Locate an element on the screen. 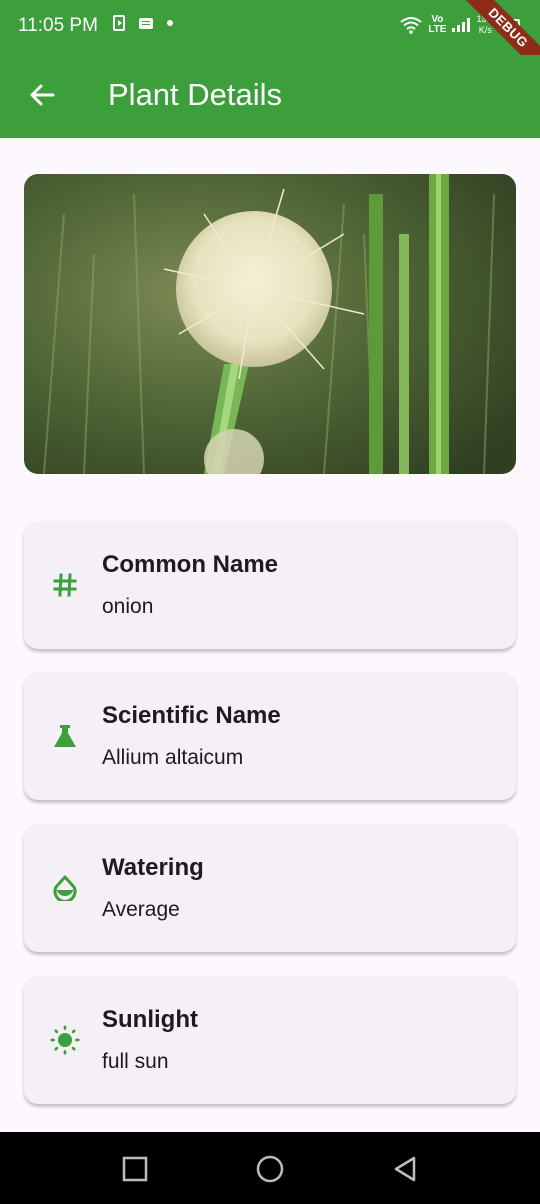 The width and height of the screenshot is (540, 1204). triangle-back-icon is located at coordinates (405, 1169).